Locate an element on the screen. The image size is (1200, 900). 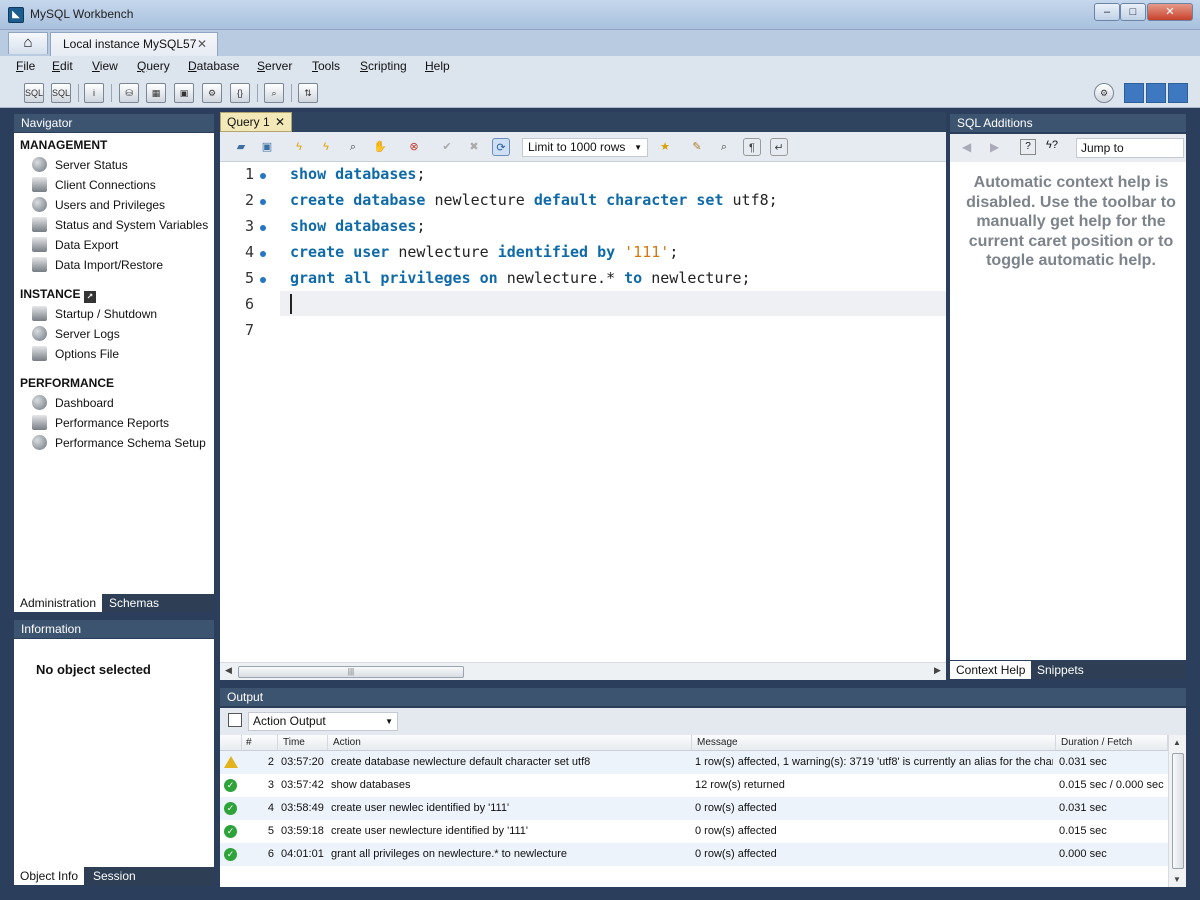
column-header-message: Message is located at coordinates (874, 743).